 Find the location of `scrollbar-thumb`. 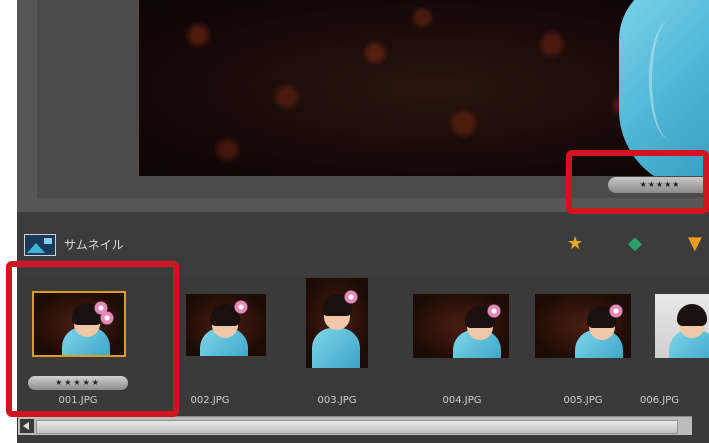

scrollbar-thumb is located at coordinates (357, 427).